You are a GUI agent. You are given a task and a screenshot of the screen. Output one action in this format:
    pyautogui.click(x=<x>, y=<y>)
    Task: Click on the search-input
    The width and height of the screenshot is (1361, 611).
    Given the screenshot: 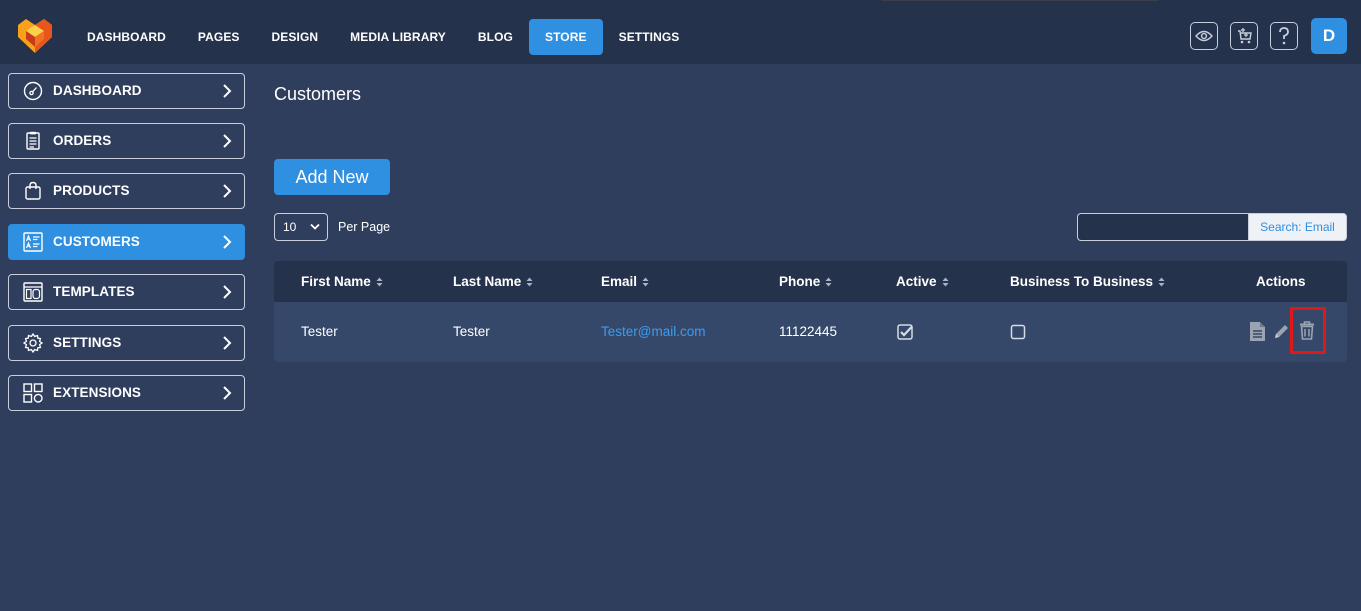 What is the action you would take?
    pyautogui.click(x=1162, y=227)
    